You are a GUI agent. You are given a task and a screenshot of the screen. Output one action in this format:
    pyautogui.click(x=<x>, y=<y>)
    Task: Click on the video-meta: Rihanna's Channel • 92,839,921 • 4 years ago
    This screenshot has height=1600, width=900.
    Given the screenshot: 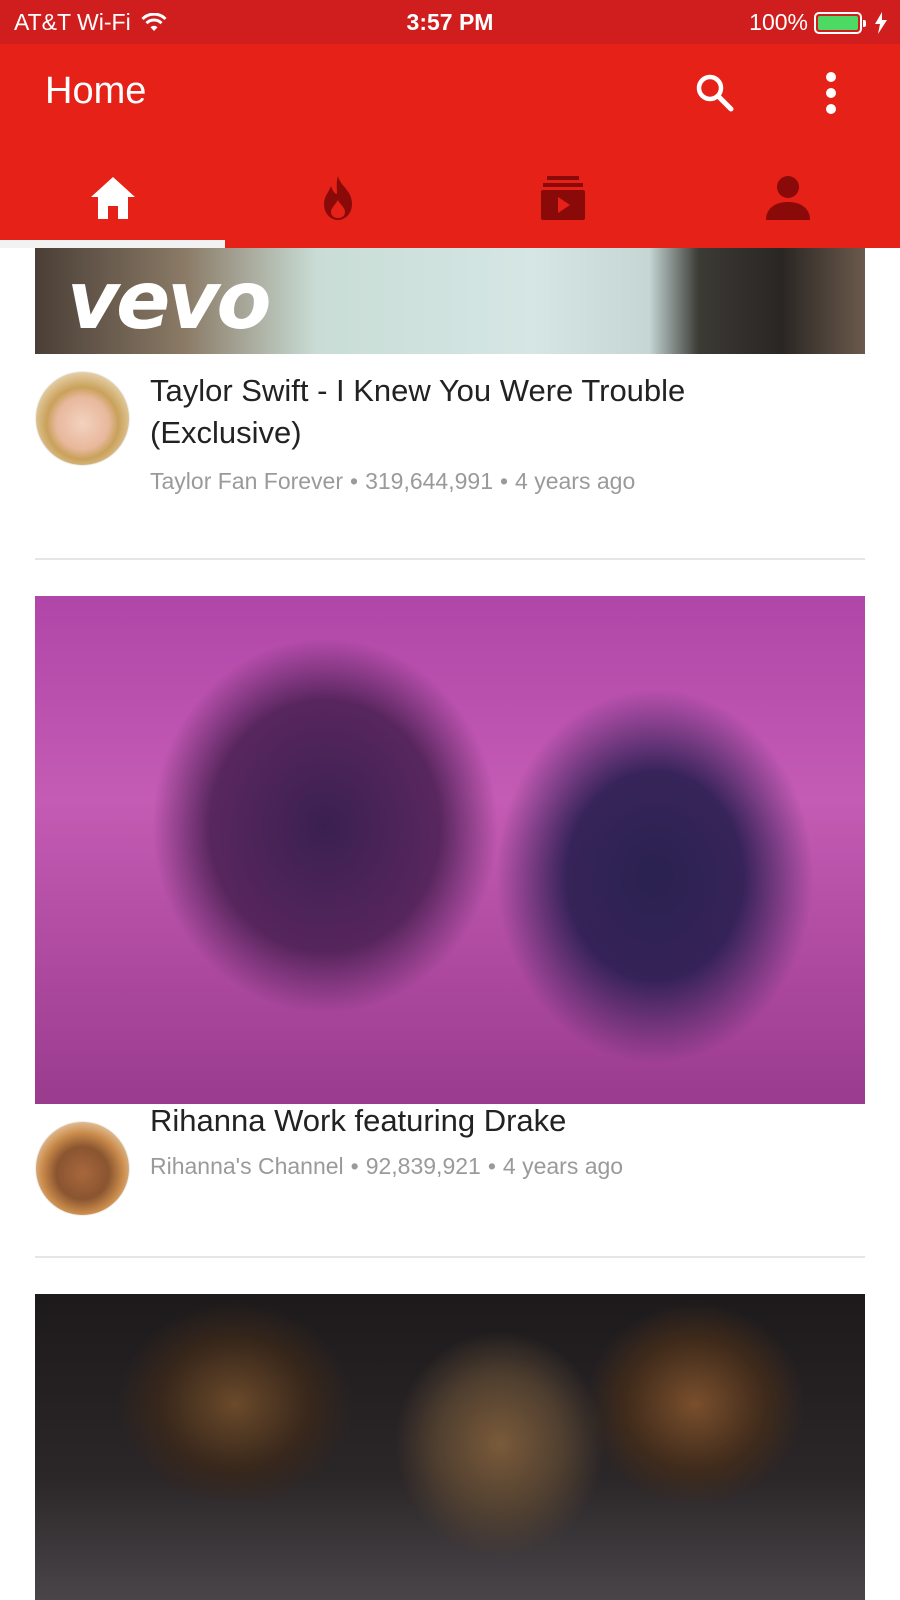 What is the action you would take?
    pyautogui.click(x=386, y=1166)
    